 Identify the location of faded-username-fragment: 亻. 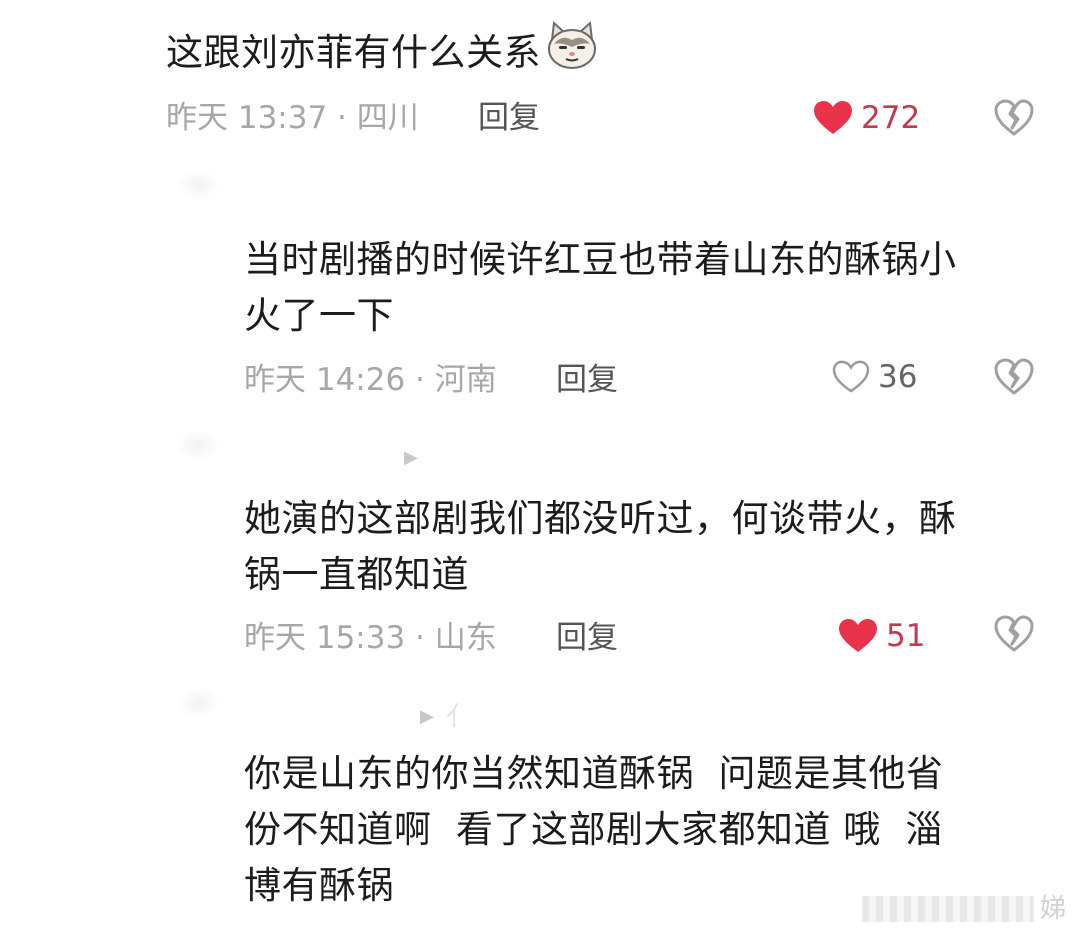
(459, 717).